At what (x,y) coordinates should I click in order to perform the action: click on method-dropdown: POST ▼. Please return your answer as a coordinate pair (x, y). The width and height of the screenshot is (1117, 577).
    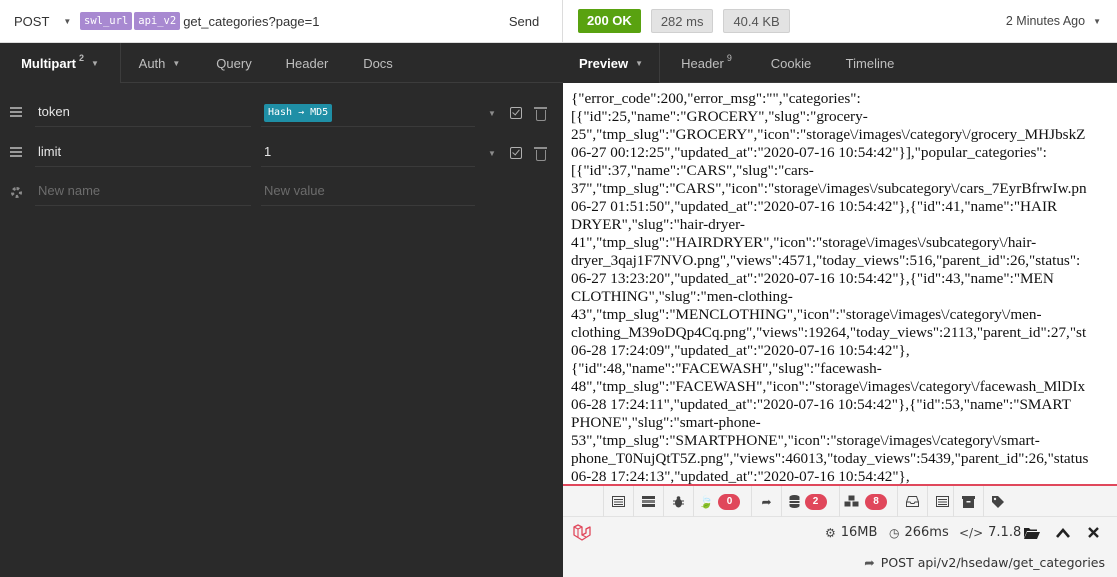
    Looking at the image, I should click on (47, 21).